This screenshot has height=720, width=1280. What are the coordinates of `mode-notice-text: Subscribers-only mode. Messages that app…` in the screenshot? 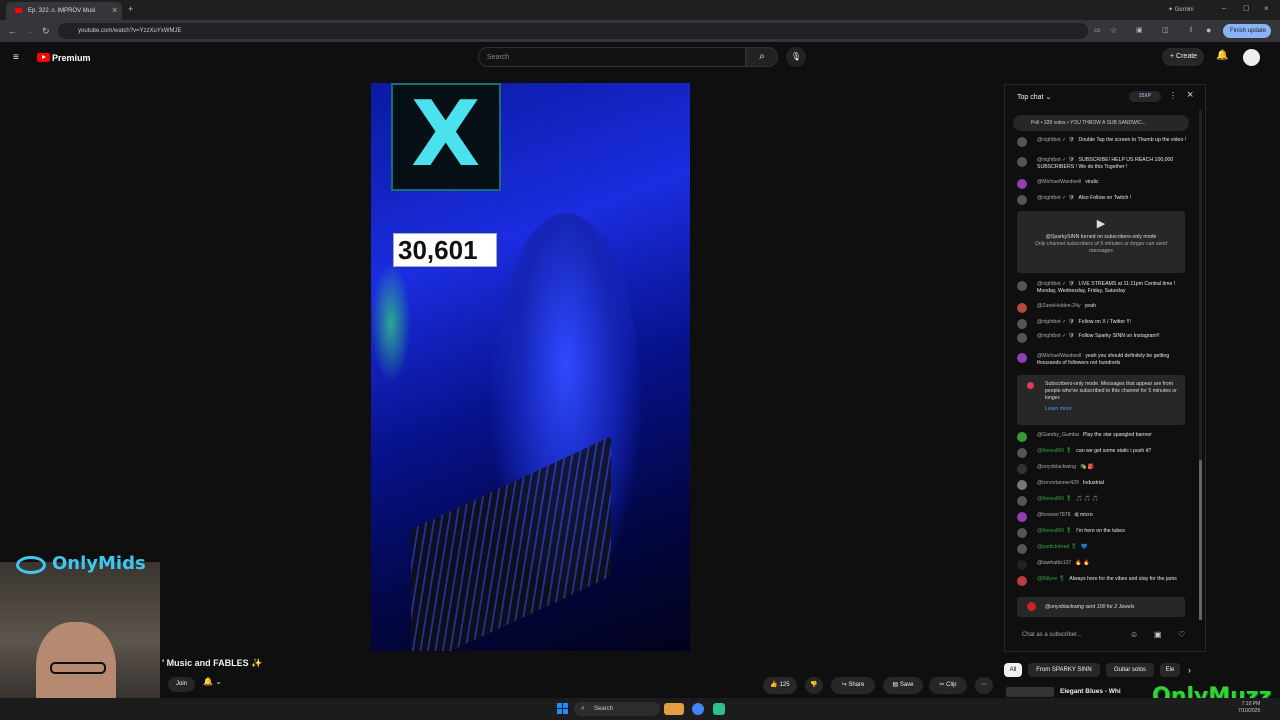 It's located at (1111, 391).